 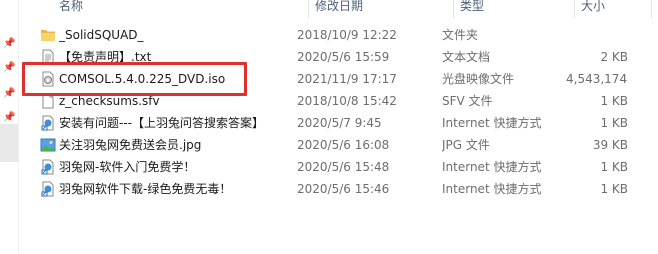 I want to click on file-date: 2018/10/8 15:42, so click(x=347, y=101).